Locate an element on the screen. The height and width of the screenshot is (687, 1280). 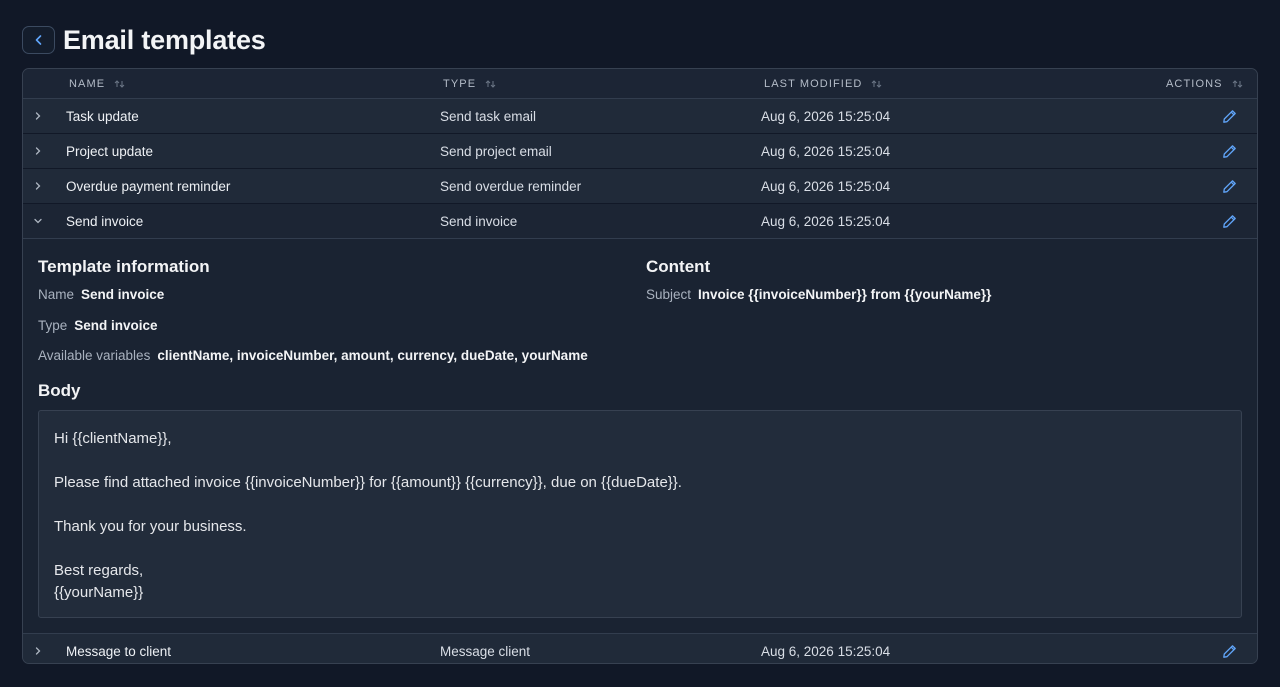
template-type: Send overdue reminder is located at coordinates (511, 186).